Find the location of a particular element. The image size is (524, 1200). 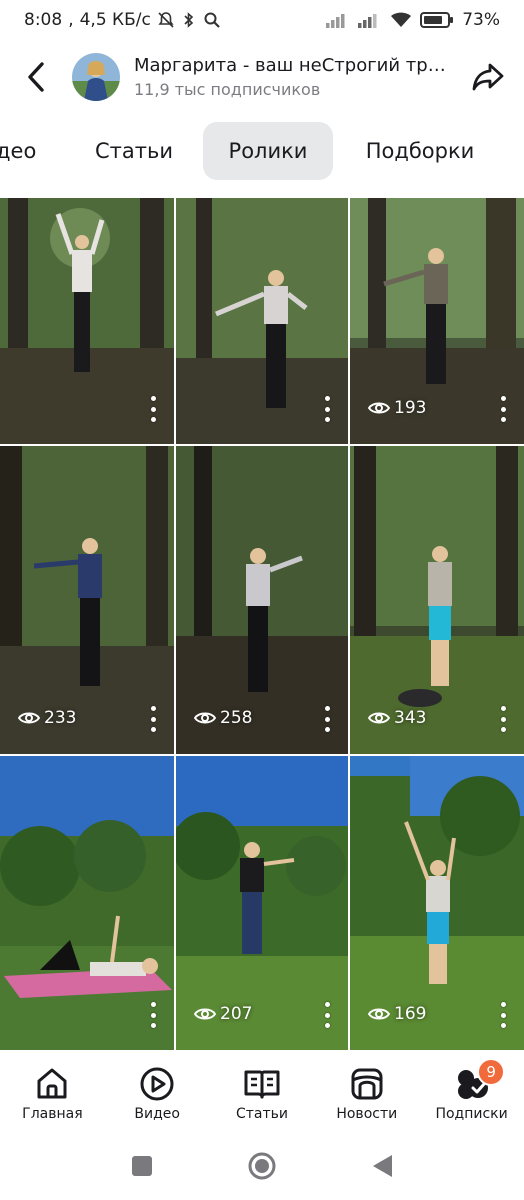

share-icon is located at coordinates (488, 77).